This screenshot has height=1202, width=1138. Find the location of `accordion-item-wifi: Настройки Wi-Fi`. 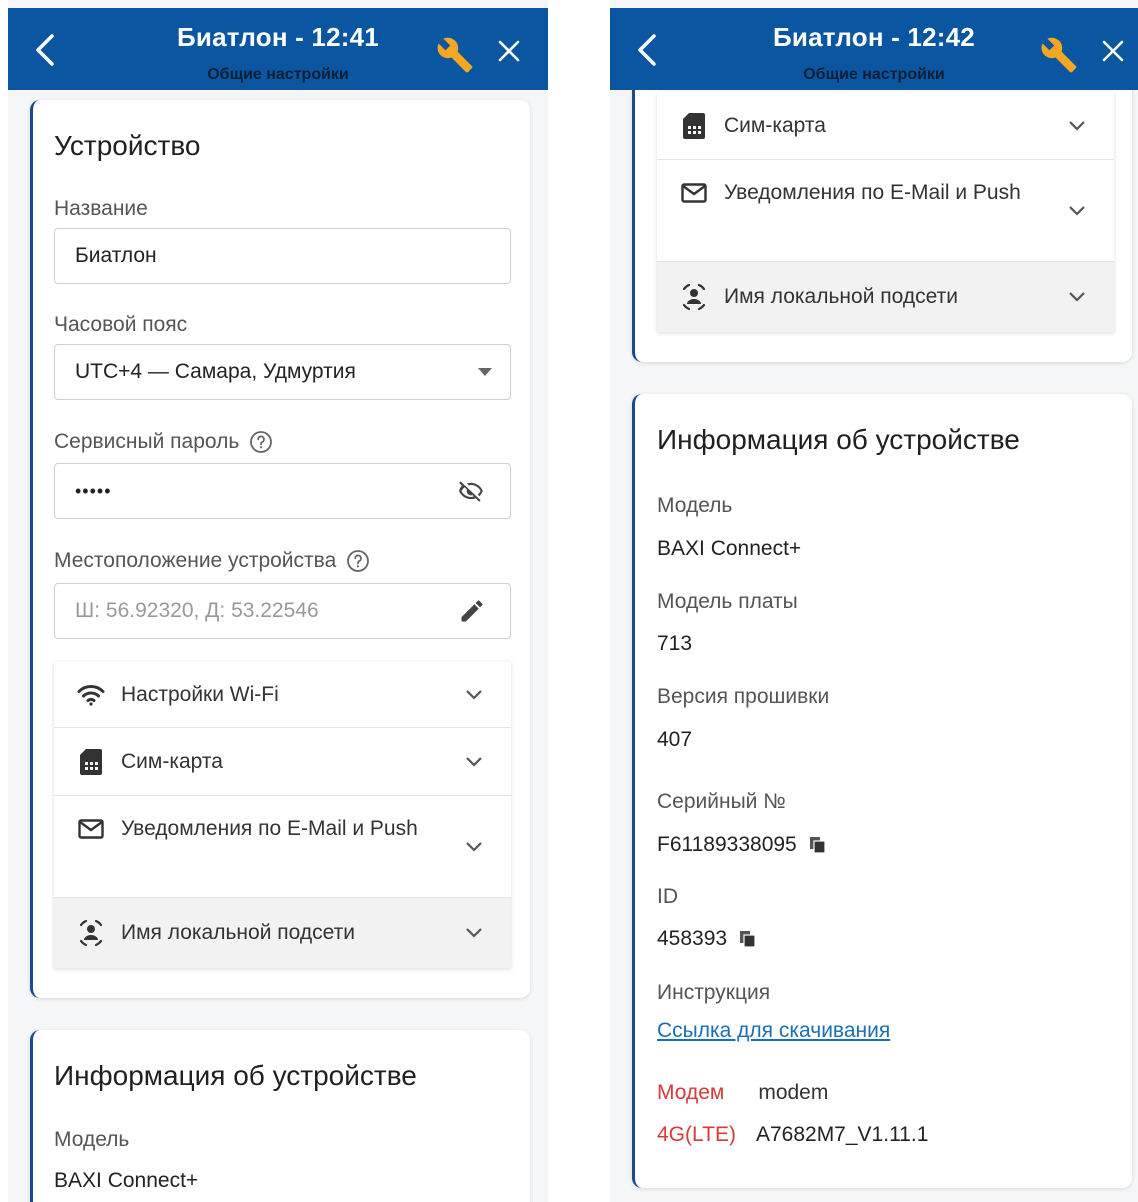

accordion-item-wifi: Настройки Wi-Fi is located at coordinates (282, 695).